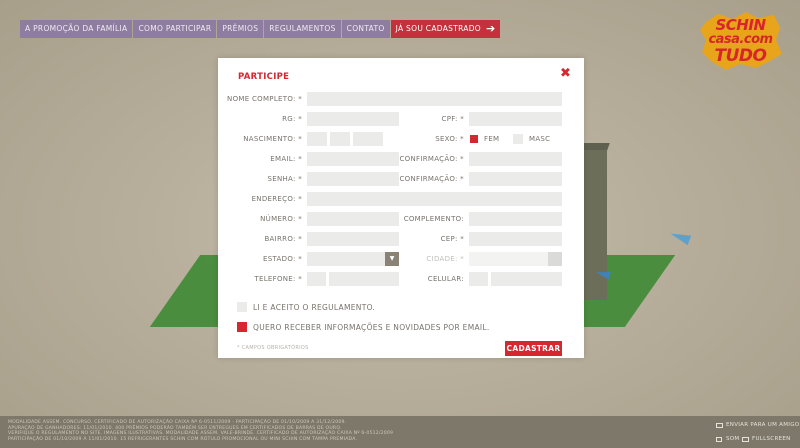 This screenshot has width=800, height=448. Describe the element at coordinates (353, 159) in the screenshot. I see `email-input` at that location.